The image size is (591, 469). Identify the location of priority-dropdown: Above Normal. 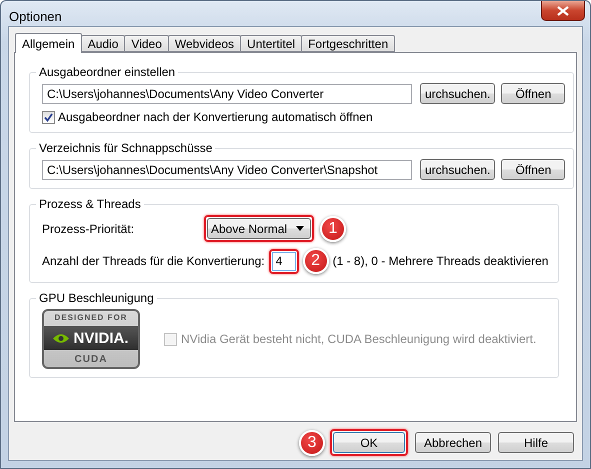
(259, 228).